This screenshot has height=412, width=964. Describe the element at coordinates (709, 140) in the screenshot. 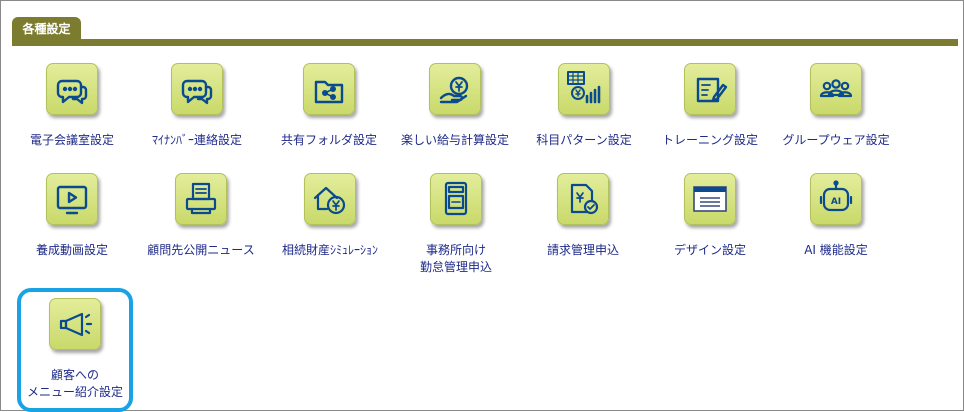

I see `tile-label: トレーニング設定` at that location.